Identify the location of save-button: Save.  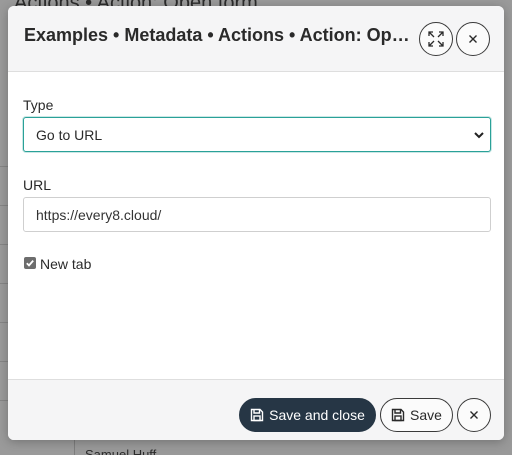
(416, 415).